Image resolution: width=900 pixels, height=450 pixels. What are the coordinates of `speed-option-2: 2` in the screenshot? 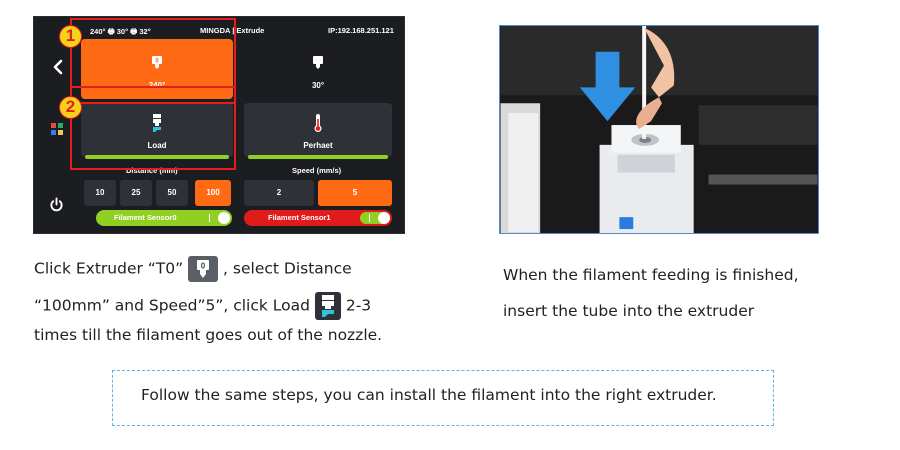 It's located at (279, 193).